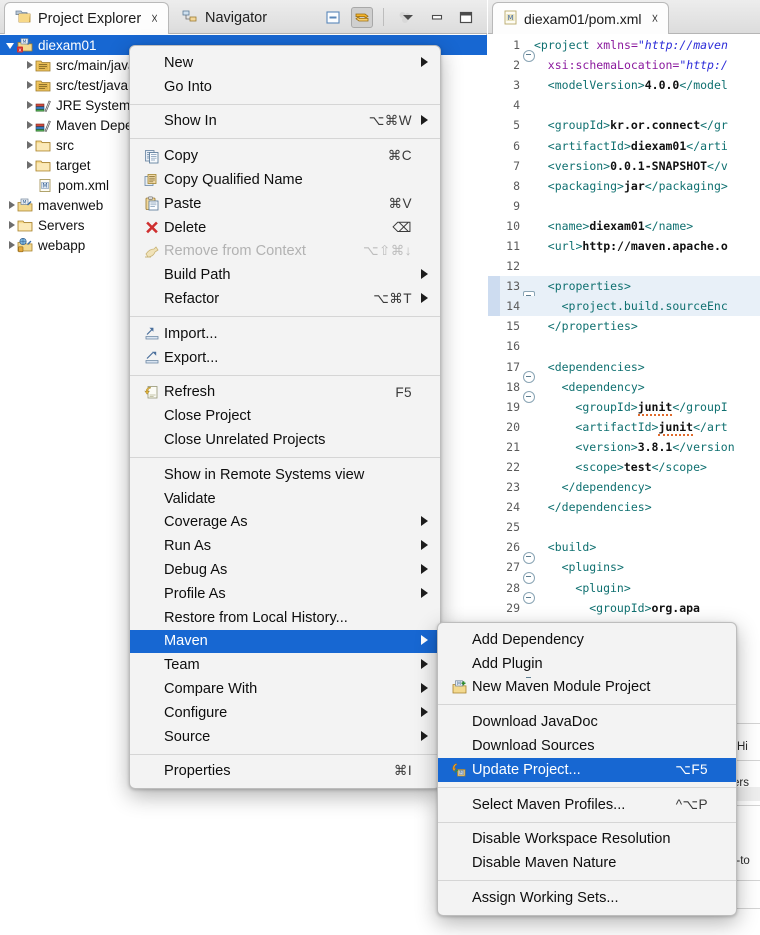 Image resolution: width=760 pixels, height=935 pixels. I want to click on code-line: 7 <version>0.0.1-SNAPSHOT</v, so click(624, 166).